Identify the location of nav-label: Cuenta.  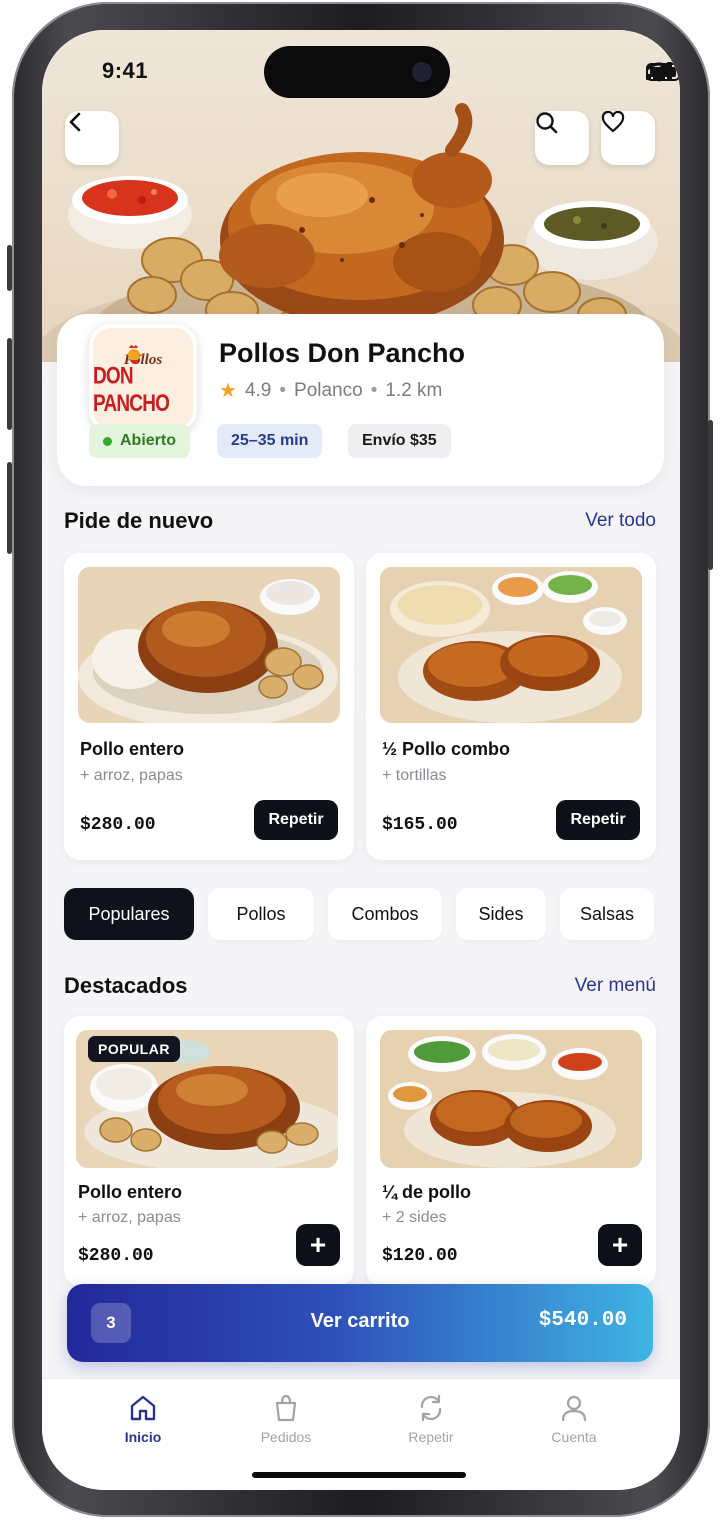
(574, 1437).